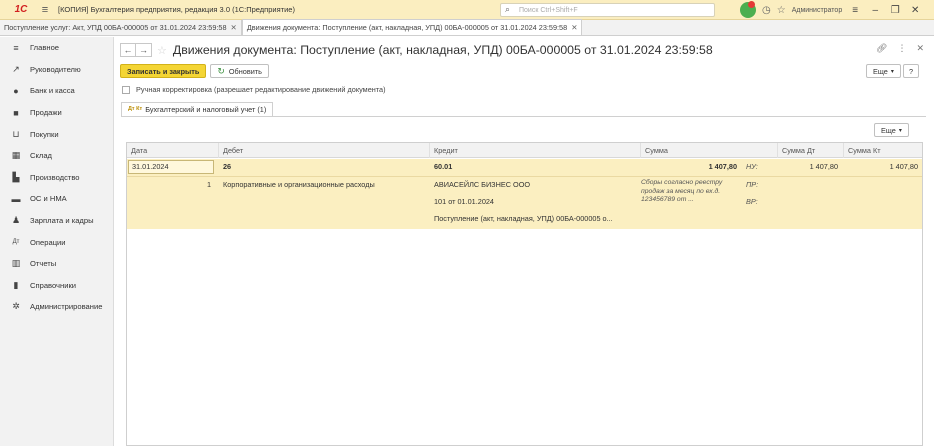  I want to click on more-button: Еще ▾, so click(883, 71).